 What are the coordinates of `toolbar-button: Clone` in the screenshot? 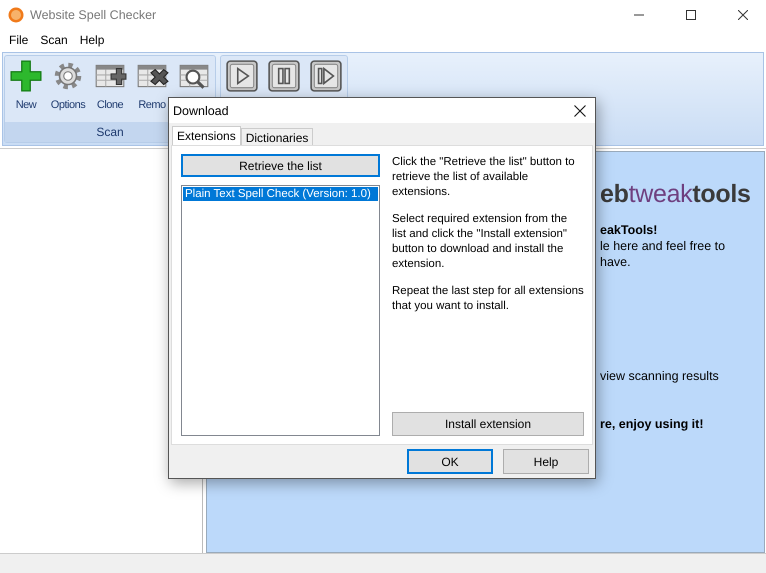 It's located at (110, 90).